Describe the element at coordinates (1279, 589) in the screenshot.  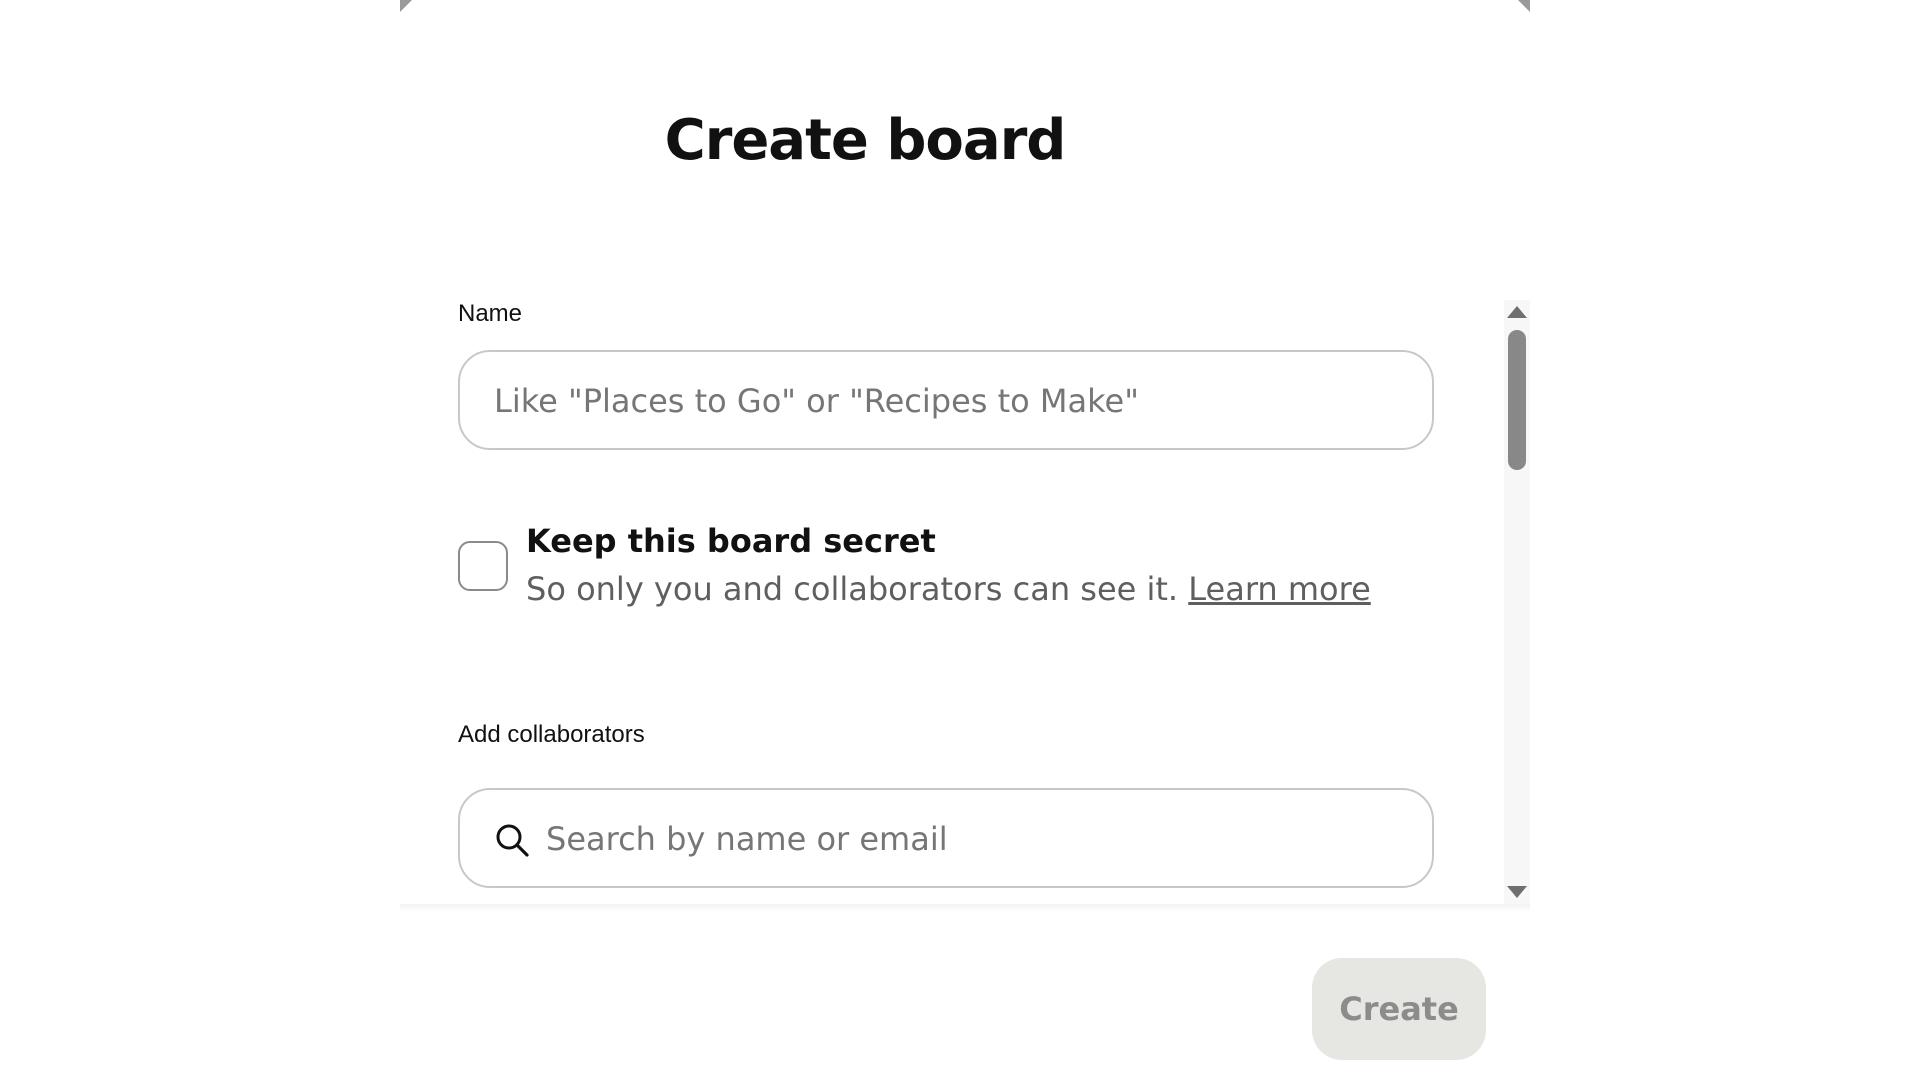
I see `learn-more-link: Learn more` at that location.